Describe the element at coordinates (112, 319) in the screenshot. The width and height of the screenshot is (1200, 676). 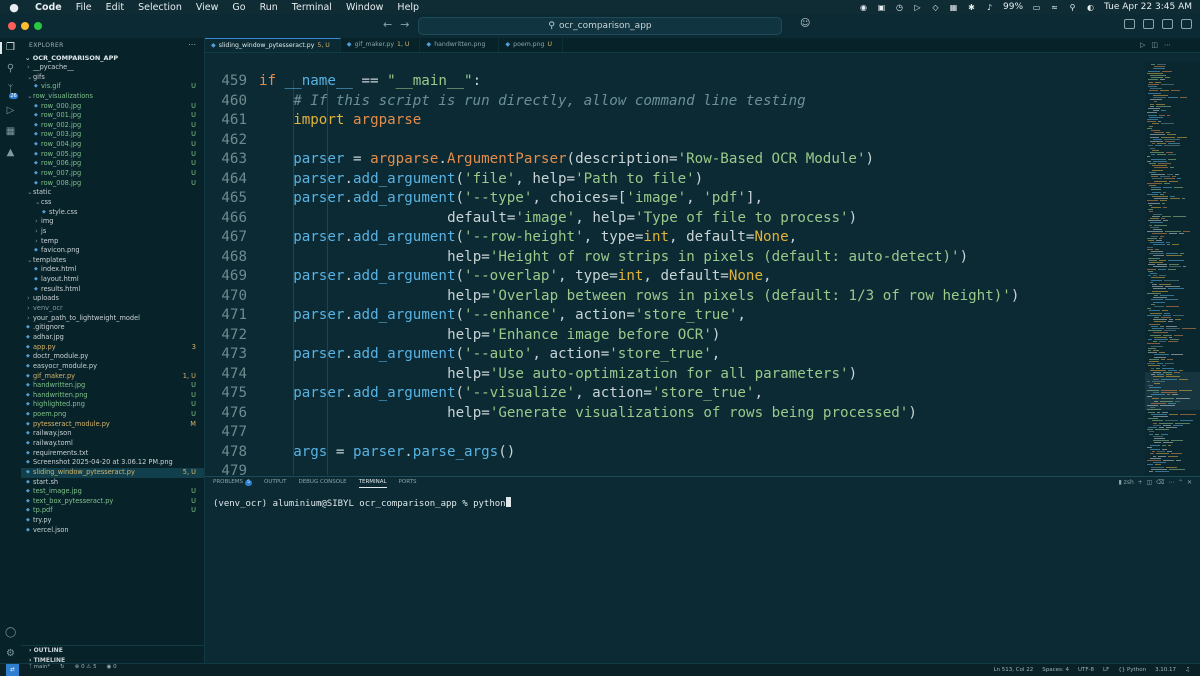
I see `tree-folder: › your_path_to_lightweight_model` at that location.